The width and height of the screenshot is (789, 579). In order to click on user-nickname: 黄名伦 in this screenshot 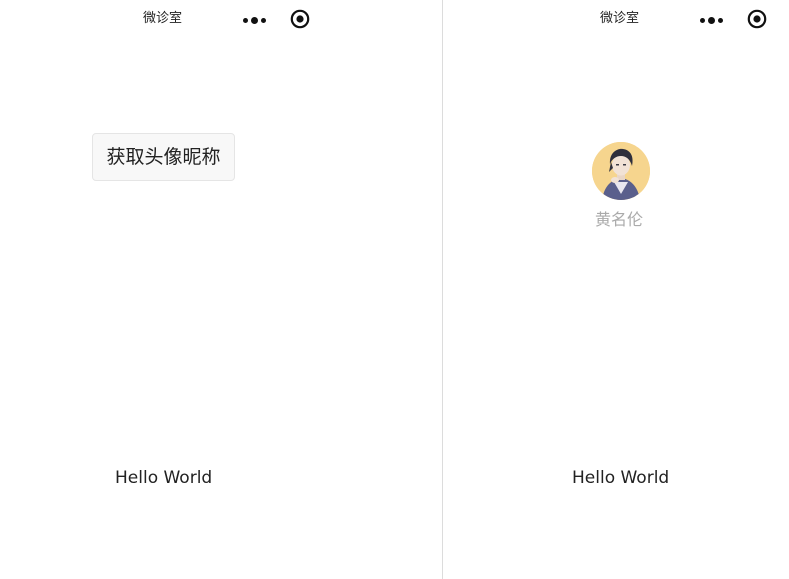, I will do `click(619, 219)`.